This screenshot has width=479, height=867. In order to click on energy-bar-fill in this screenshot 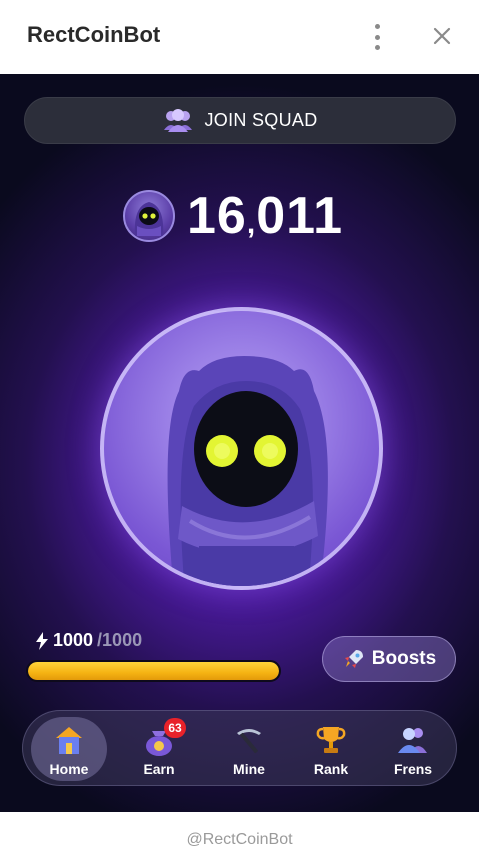, I will do `click(153, 671)`.